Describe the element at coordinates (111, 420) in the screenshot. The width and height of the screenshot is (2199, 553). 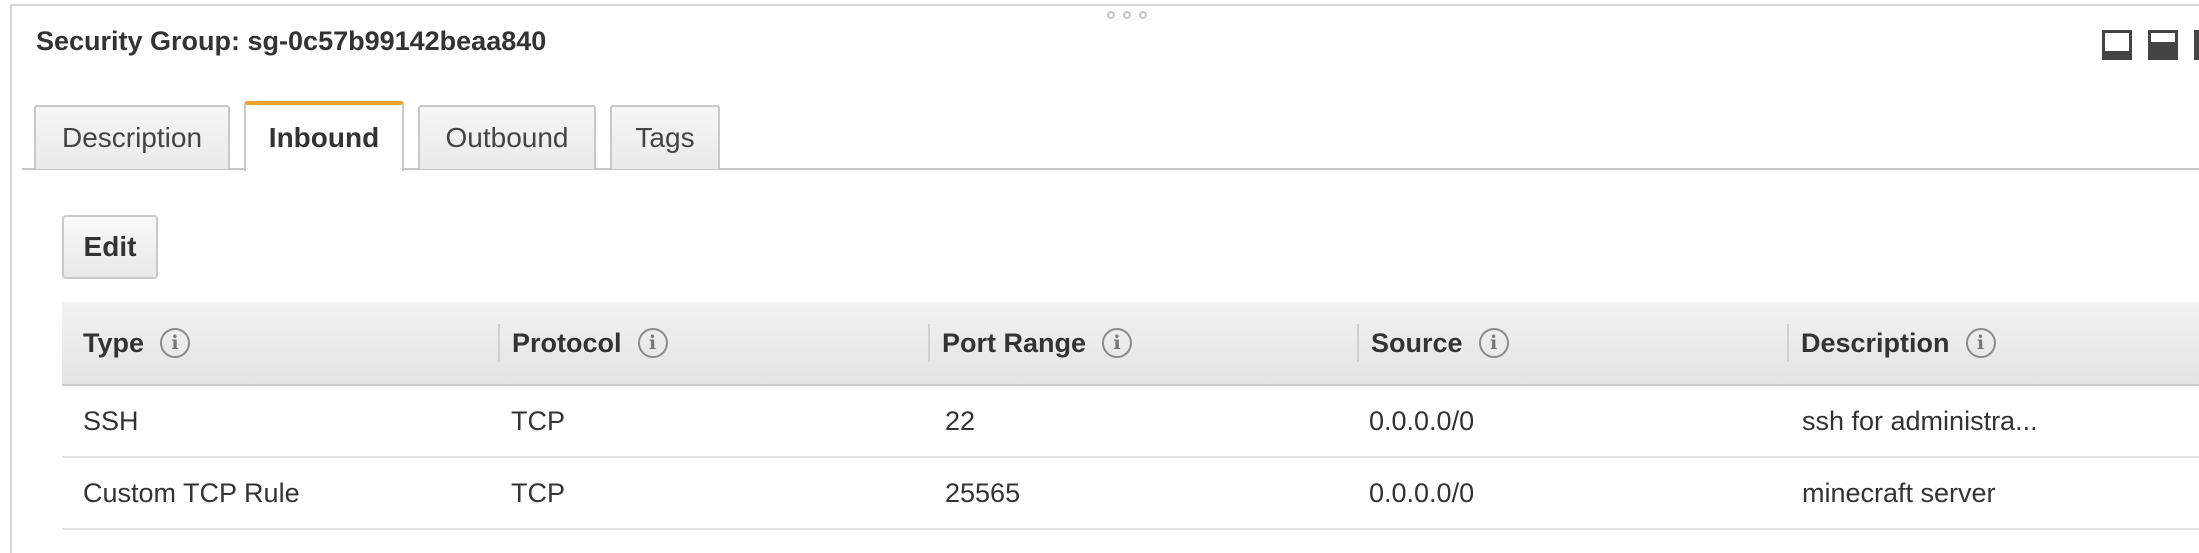
I see `cell-type: SSH` at that location.